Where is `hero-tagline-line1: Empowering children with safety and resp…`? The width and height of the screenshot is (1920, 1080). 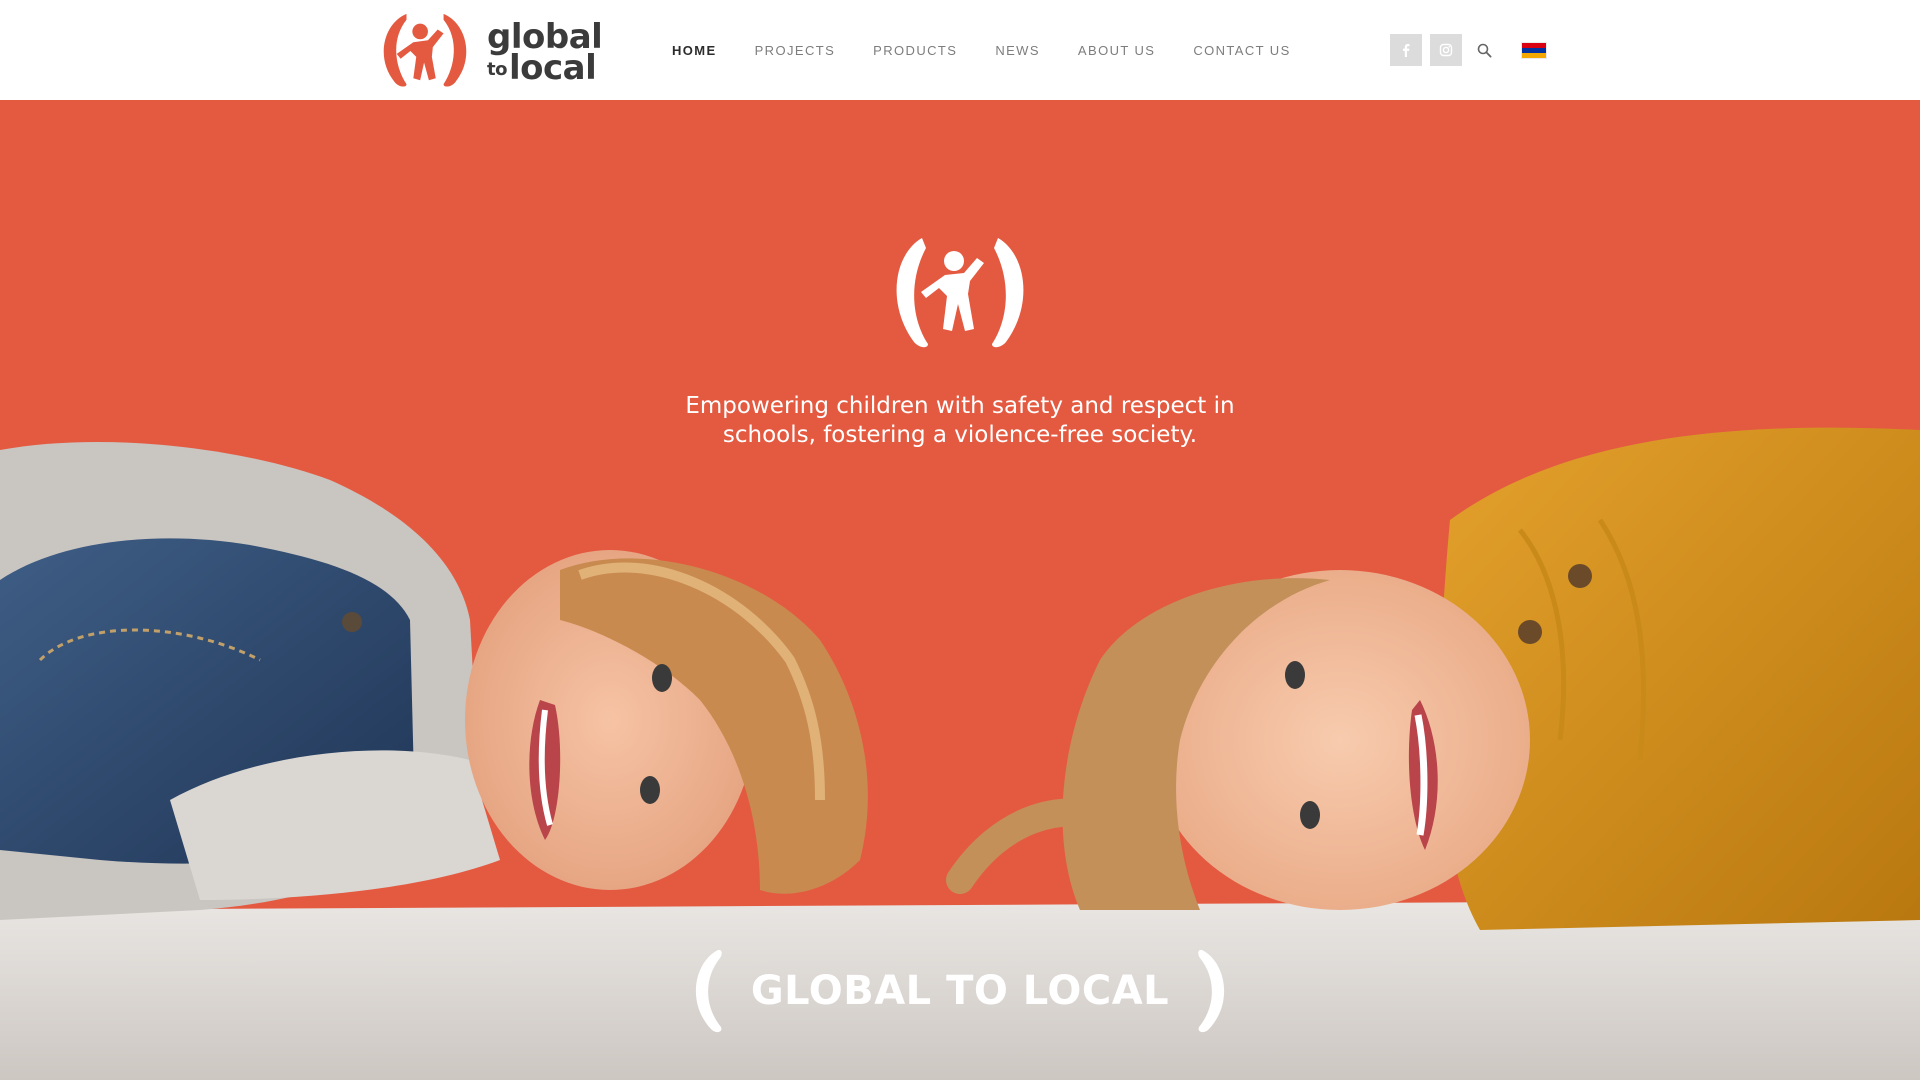
hero-tagline-line1: Empowering children with safety and resp… is located at coordinates (960, 406).